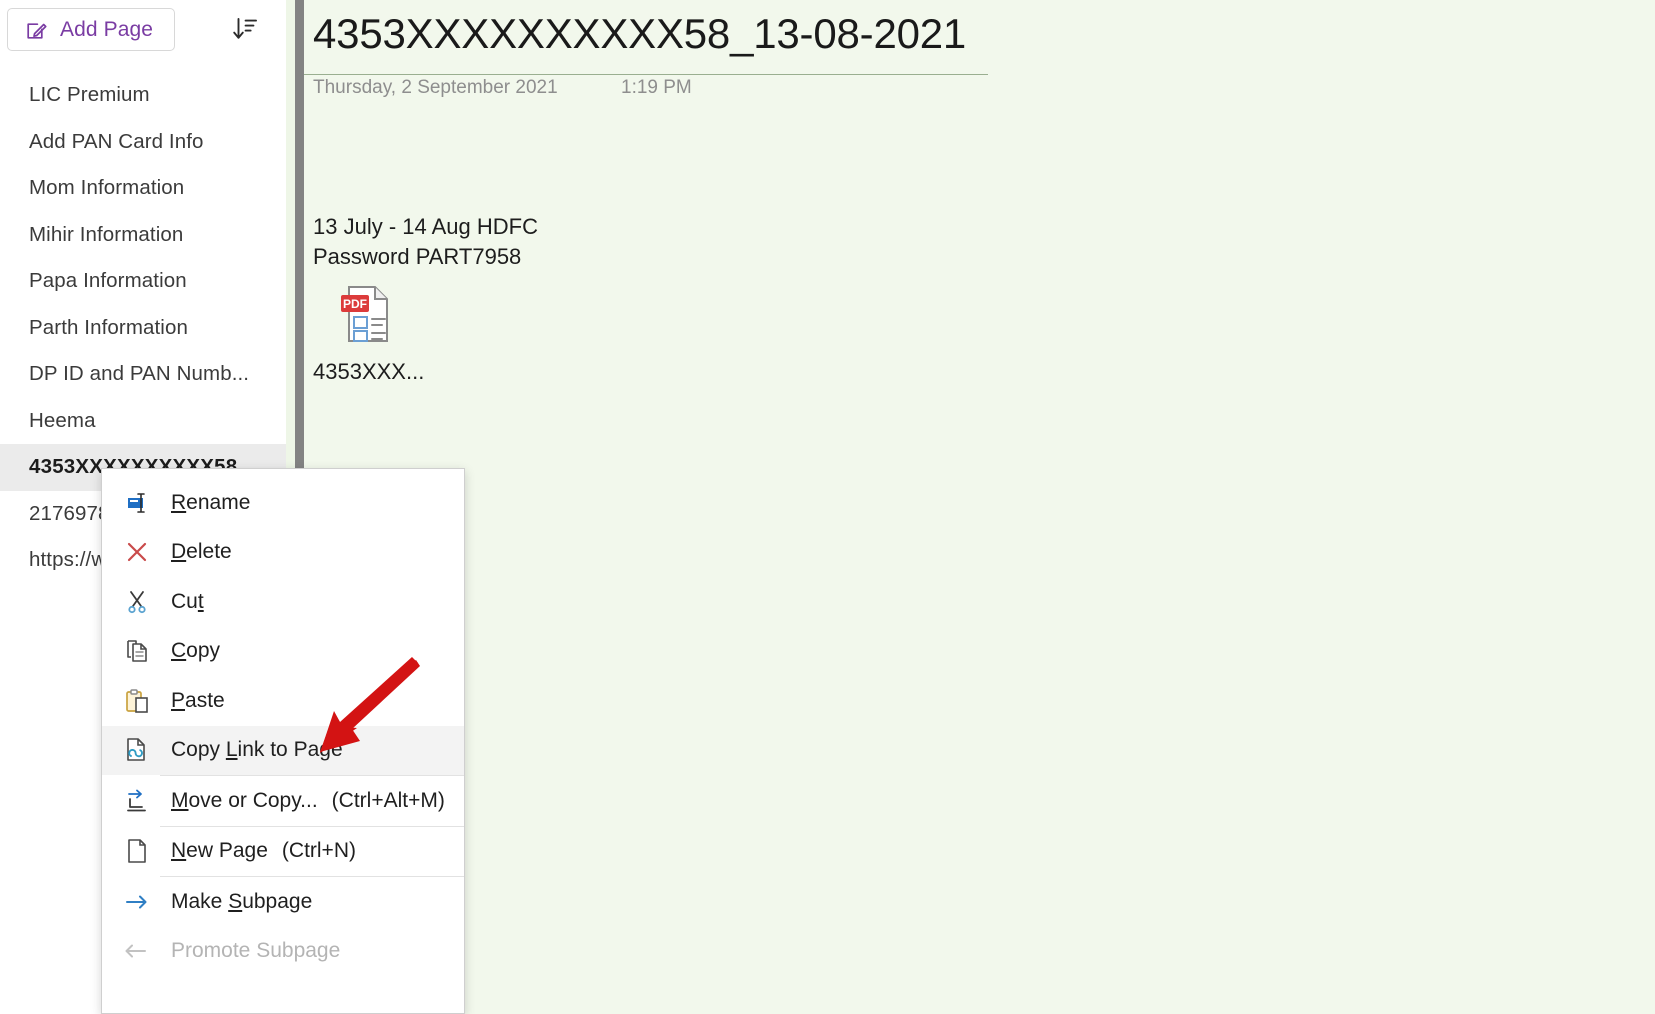 This screenshot has width=1655, height=1014. Describe the element at coordinates (639, 34) in the screenshot. I see `page-title: 4353XXXXXXXXXX58_13-08-2021` at that location.